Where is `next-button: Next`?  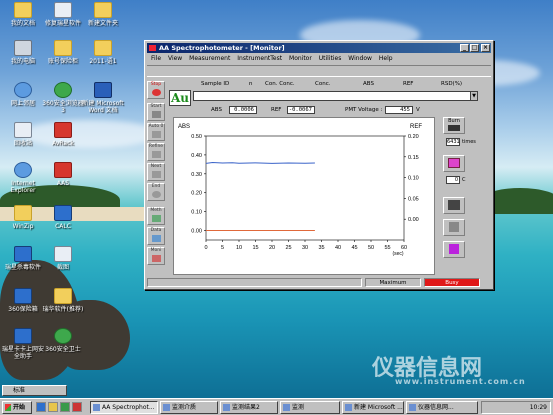
next-button: Next is located at coordinates (156, 172).